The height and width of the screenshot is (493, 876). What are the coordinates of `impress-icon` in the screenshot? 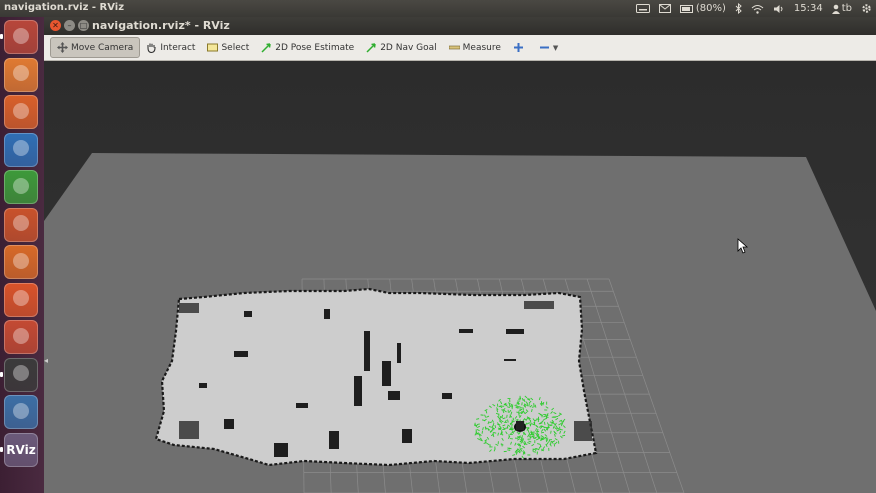 It's located at (21, 224).